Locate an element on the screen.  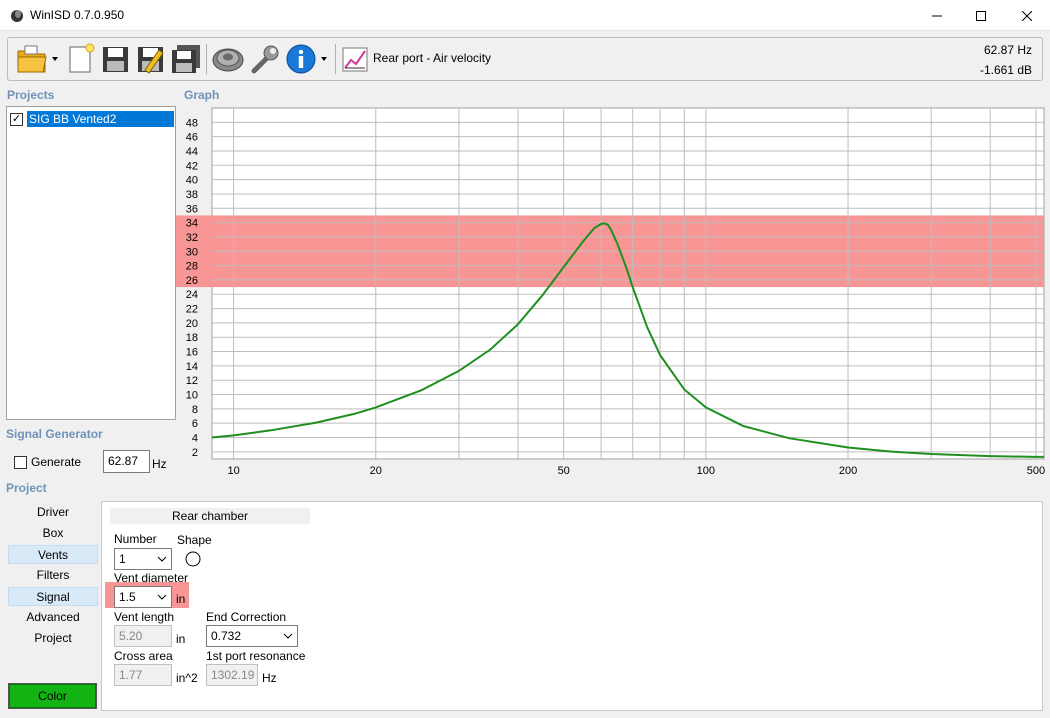
project-item: ✓ SIG BB Vented2 is located at coordinates (92, 119).